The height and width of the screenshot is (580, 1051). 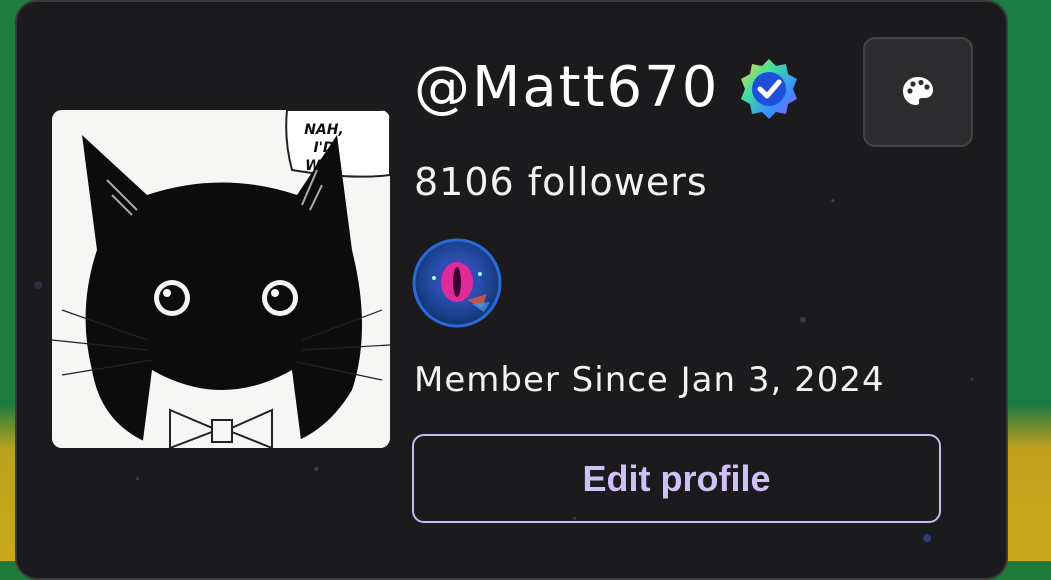 I want to click on edit-profile-button: Edit profile, so click(x=676, y=478).